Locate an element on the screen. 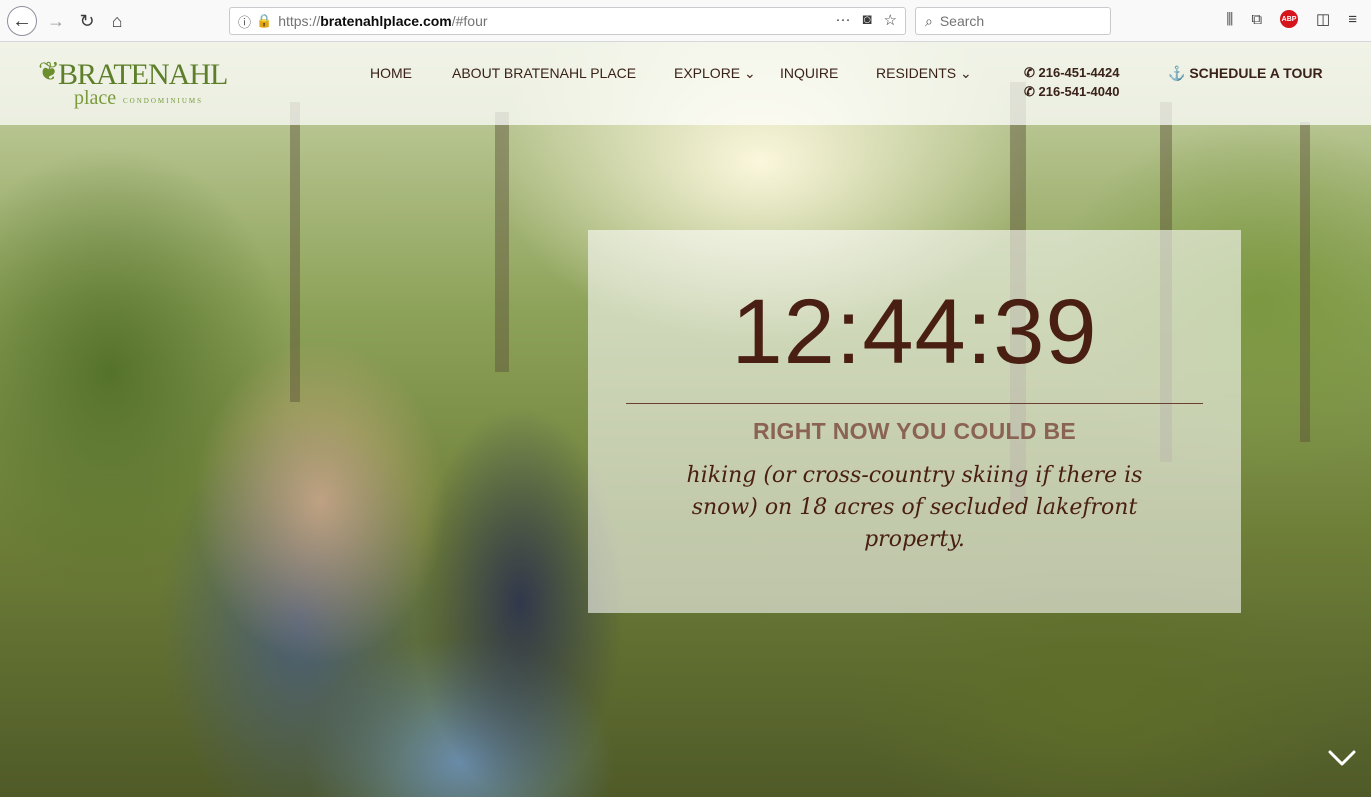  pocket-icon: ◙ is located at coordinates (866, 20).